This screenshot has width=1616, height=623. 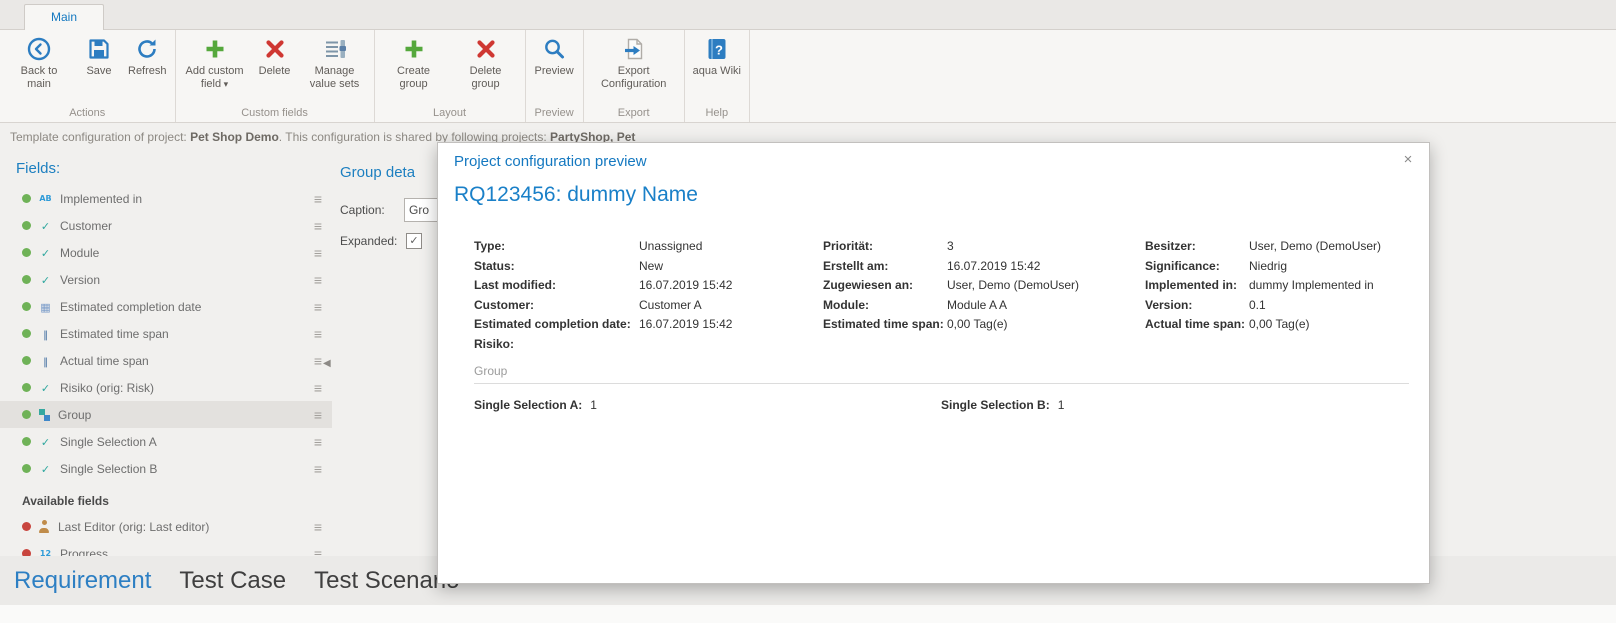 I want to click on field-label: Estimated time span, so click(x=114, y=333).